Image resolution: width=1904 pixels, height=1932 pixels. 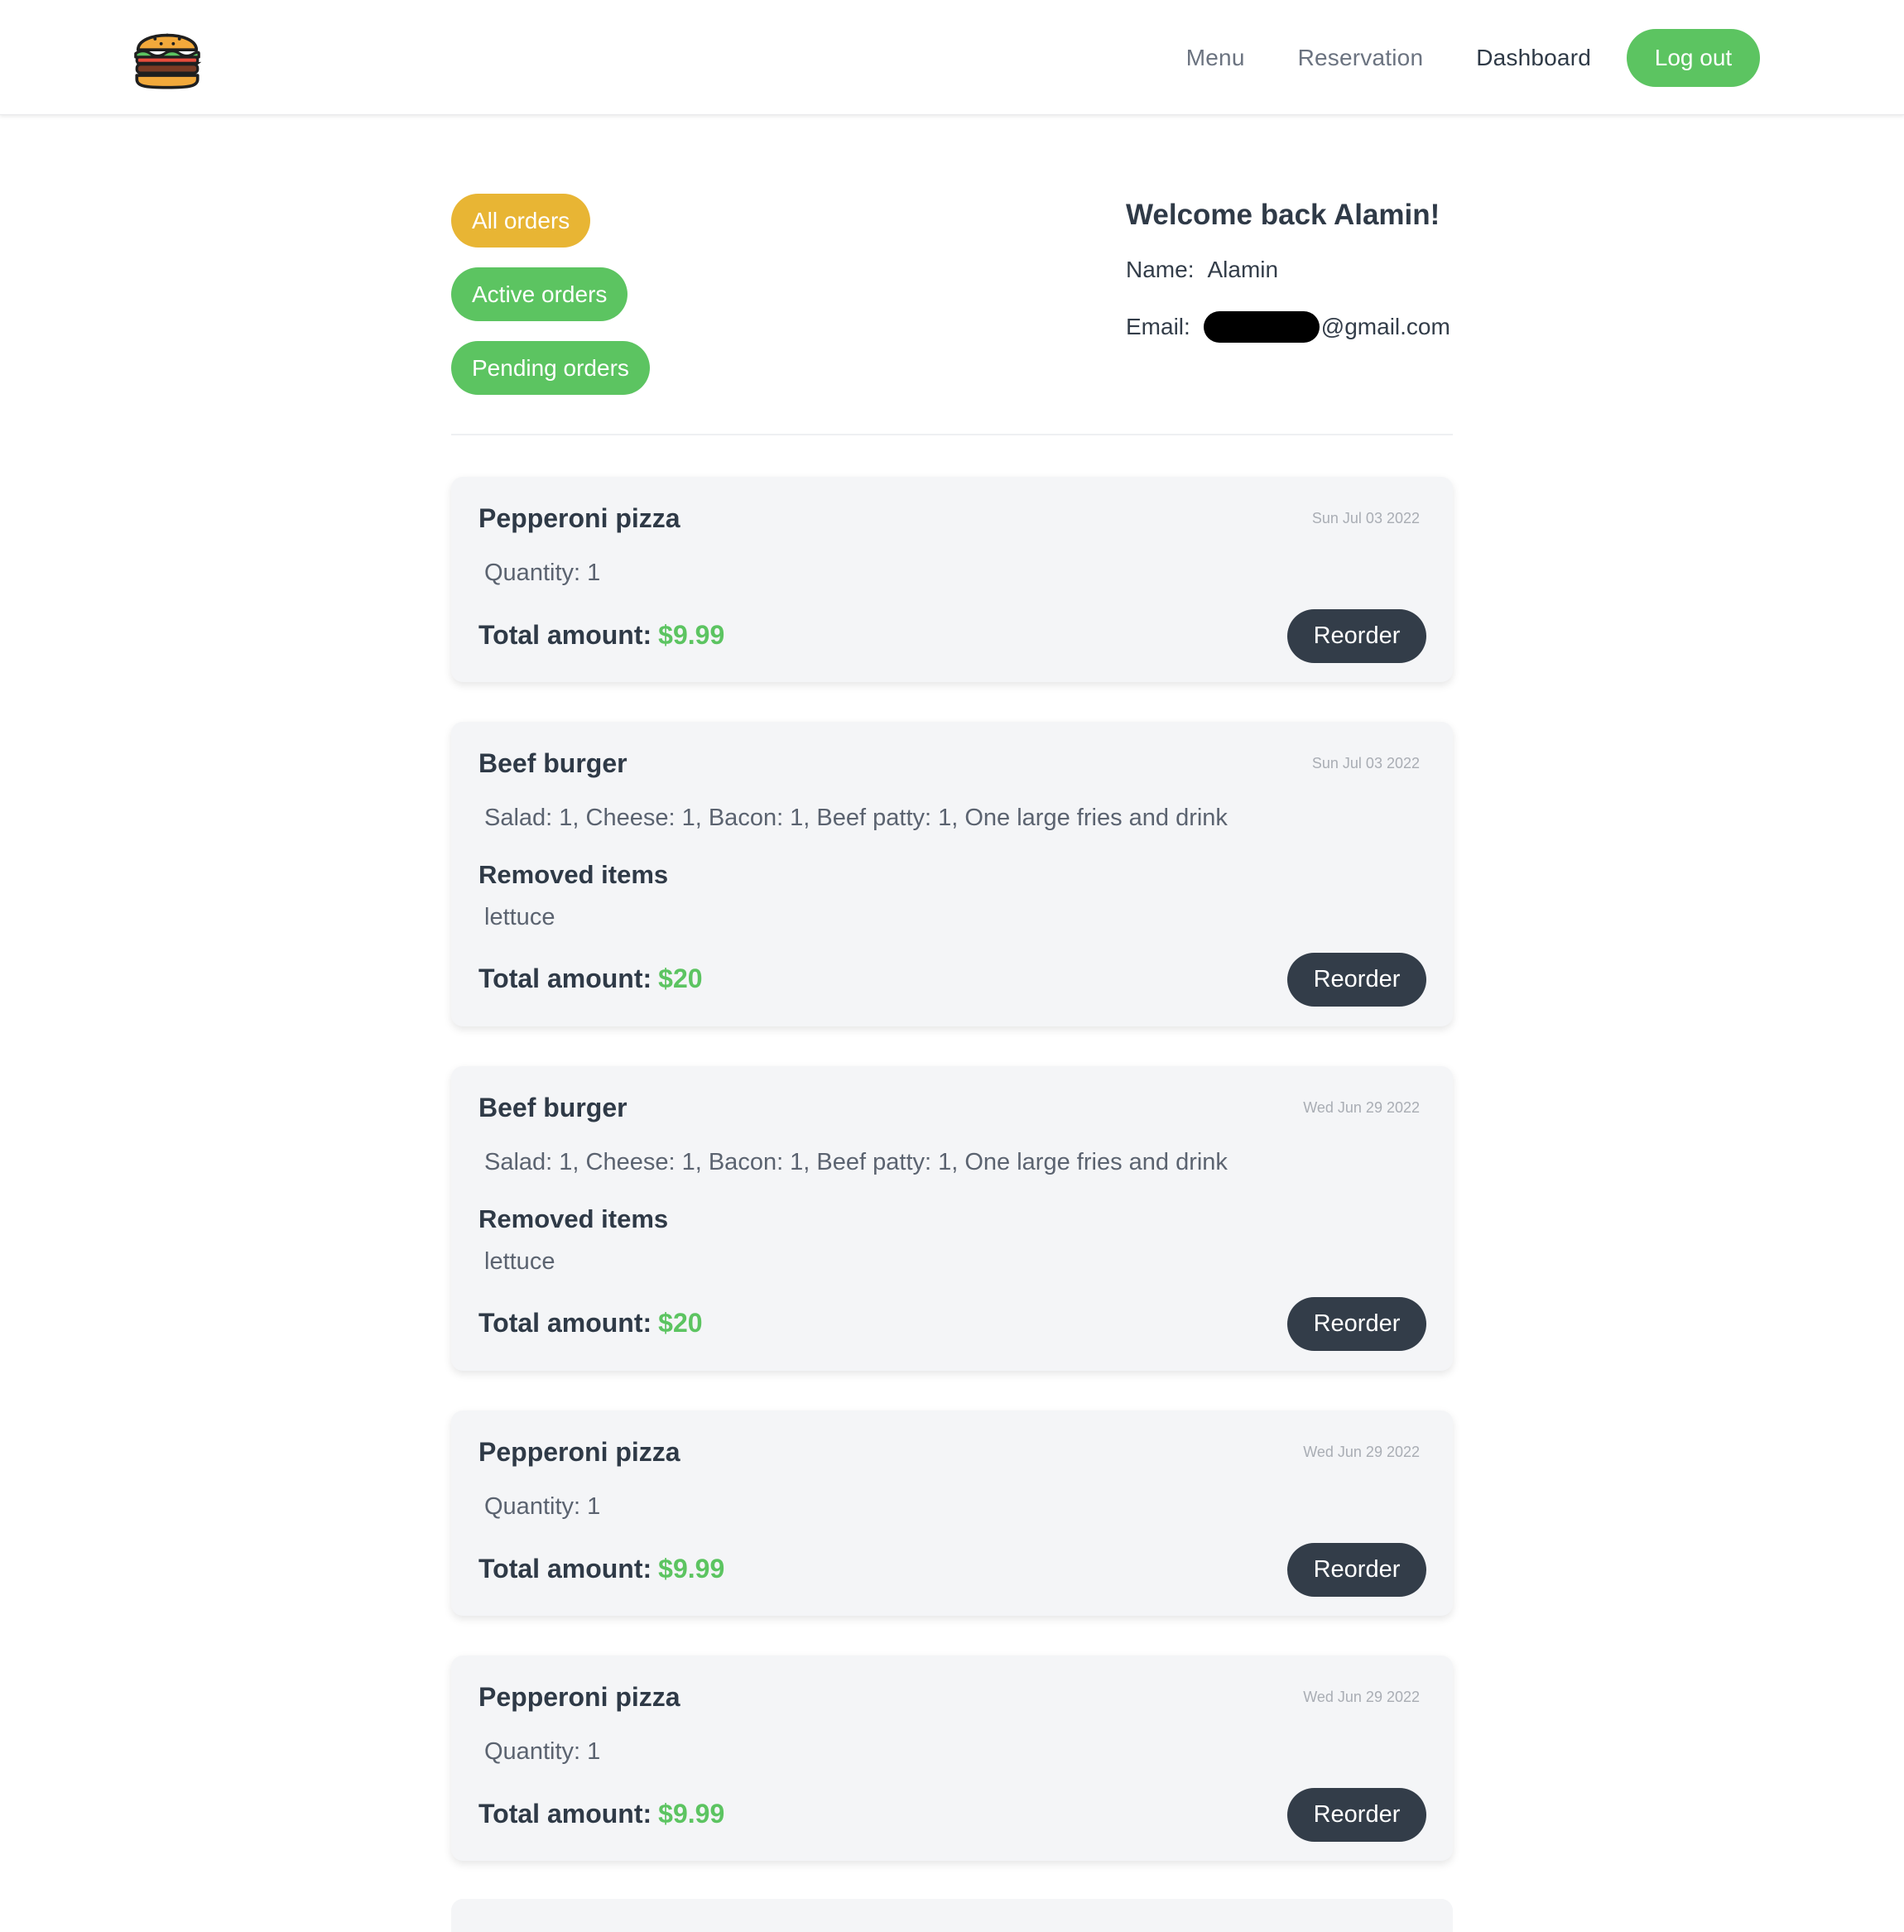 I want to click on logout-button: Log out, so click(x=1693, y=58).